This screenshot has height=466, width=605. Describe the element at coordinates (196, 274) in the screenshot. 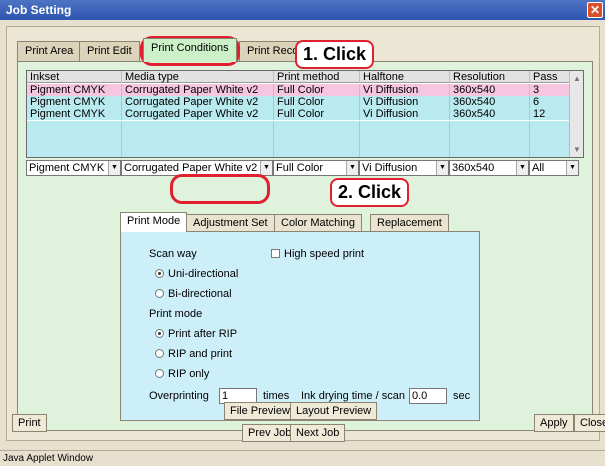

I see `uni-directional-radio: Uni-directional` at that location.